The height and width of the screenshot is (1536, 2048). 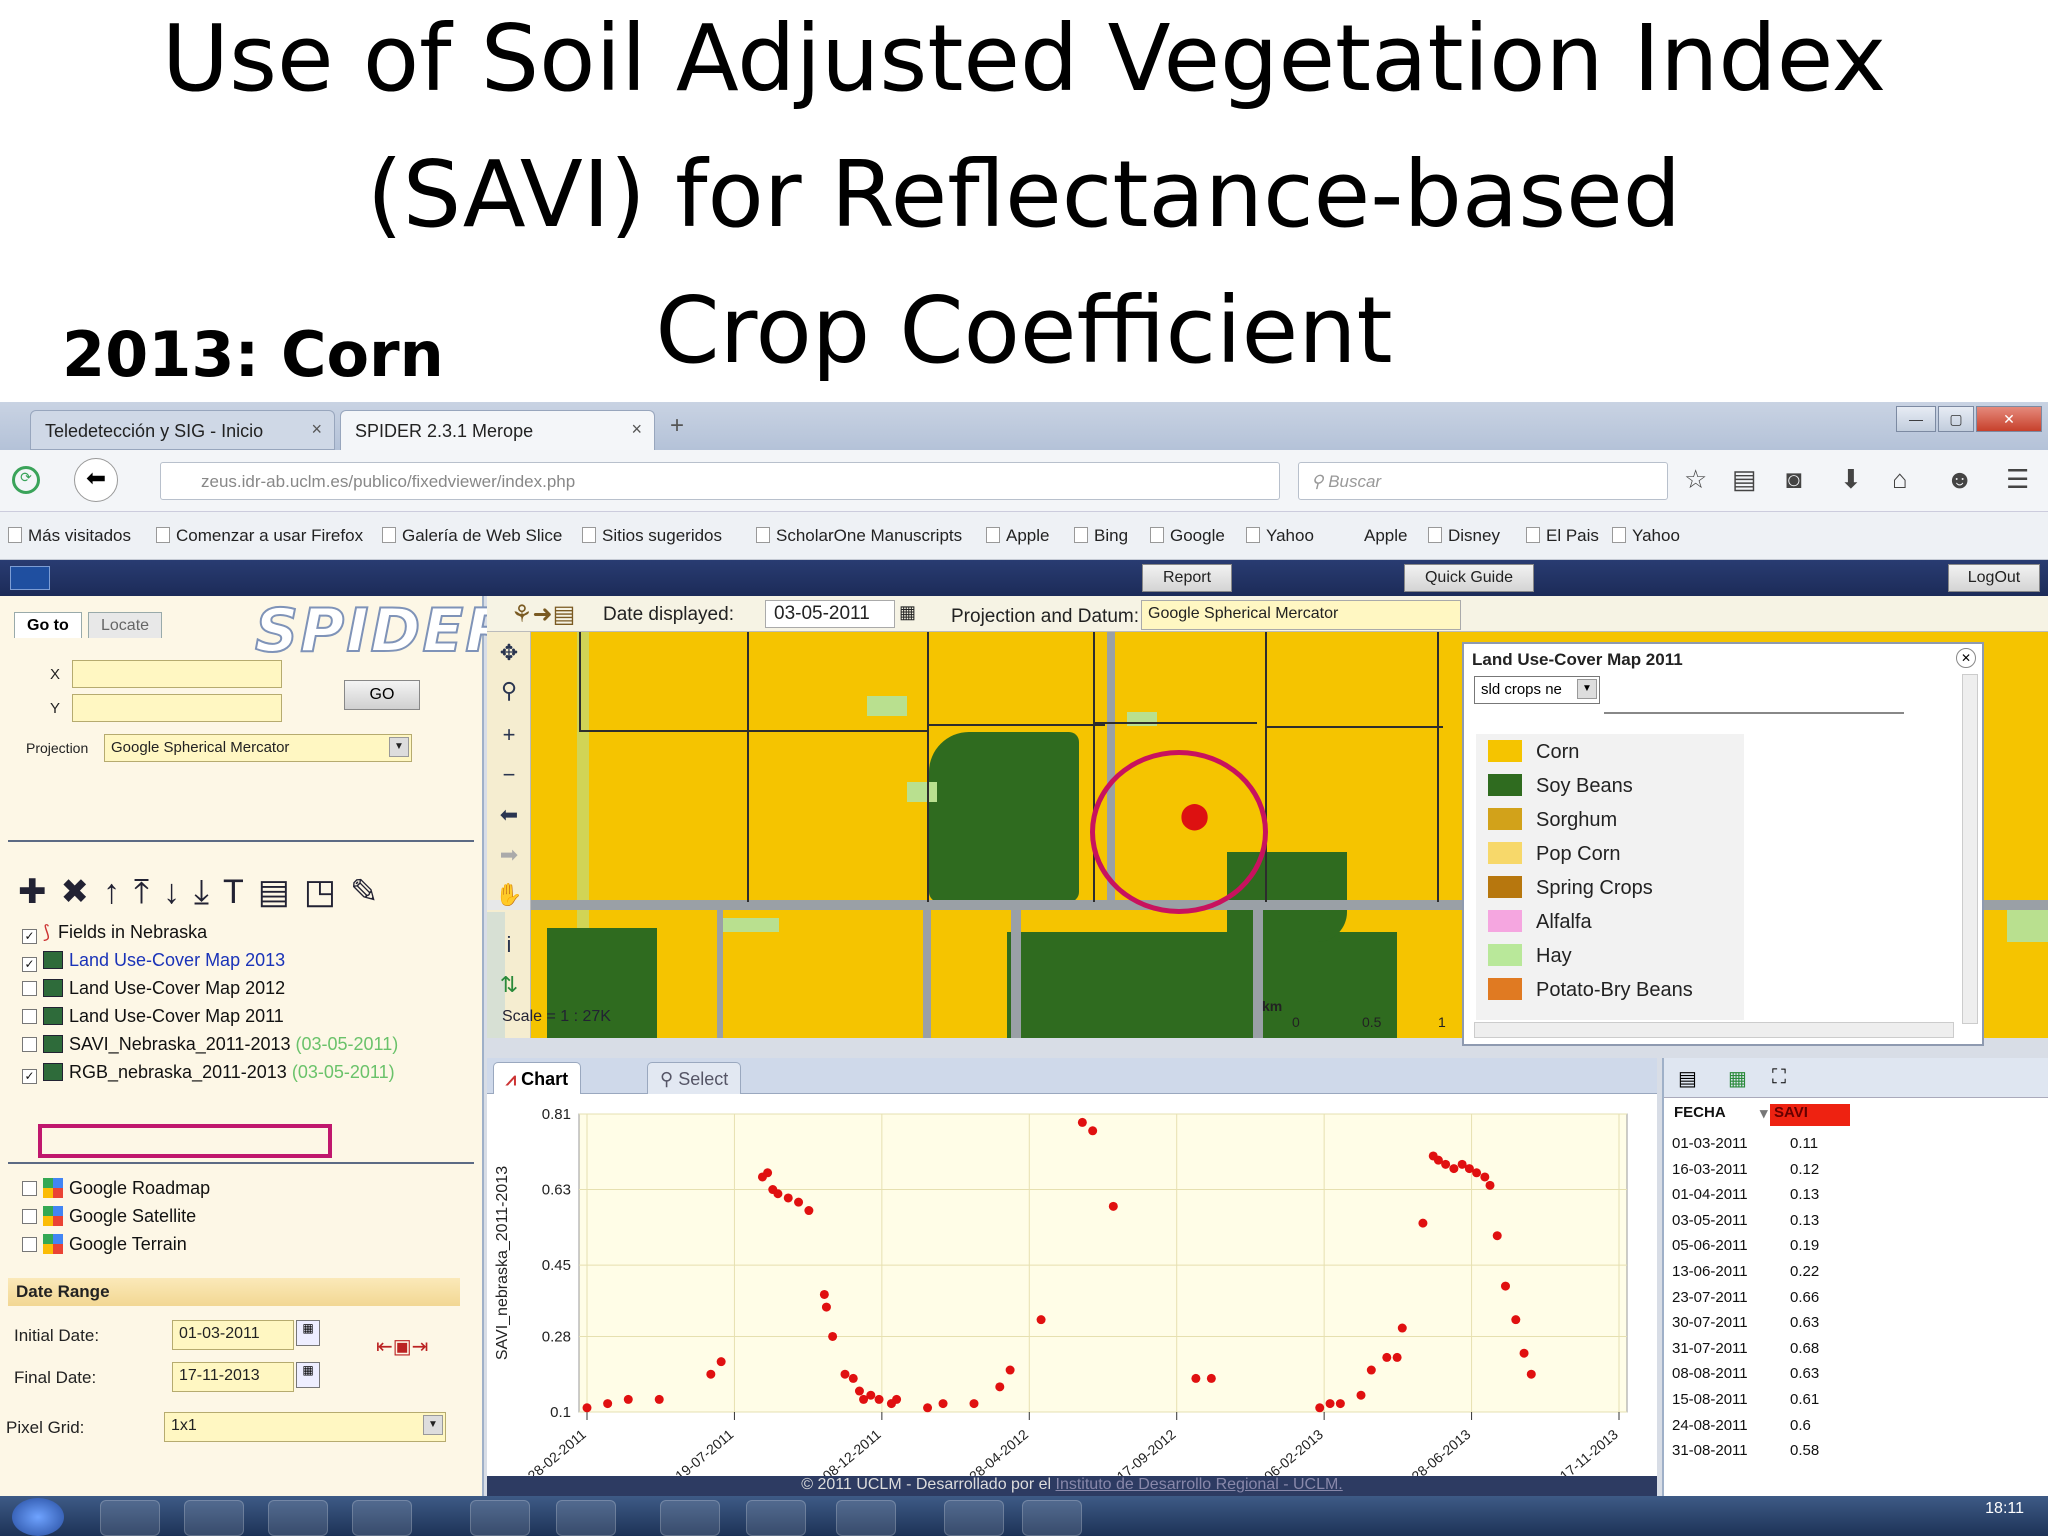 What do you see at coordinates (1562, 536) in the screenshot?
I see `bookmark-item: El Pais` at bounding box center [1562, 536].